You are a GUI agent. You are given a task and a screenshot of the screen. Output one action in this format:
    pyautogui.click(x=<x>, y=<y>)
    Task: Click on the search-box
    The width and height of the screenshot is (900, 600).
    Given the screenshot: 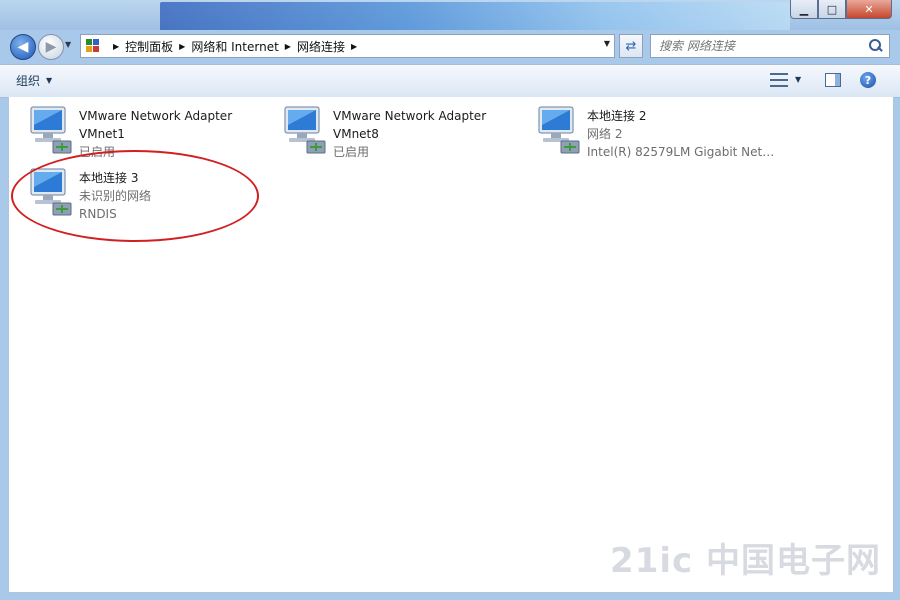 What is the action you would take?
    pyautogui.click(x=770, y=46)
    